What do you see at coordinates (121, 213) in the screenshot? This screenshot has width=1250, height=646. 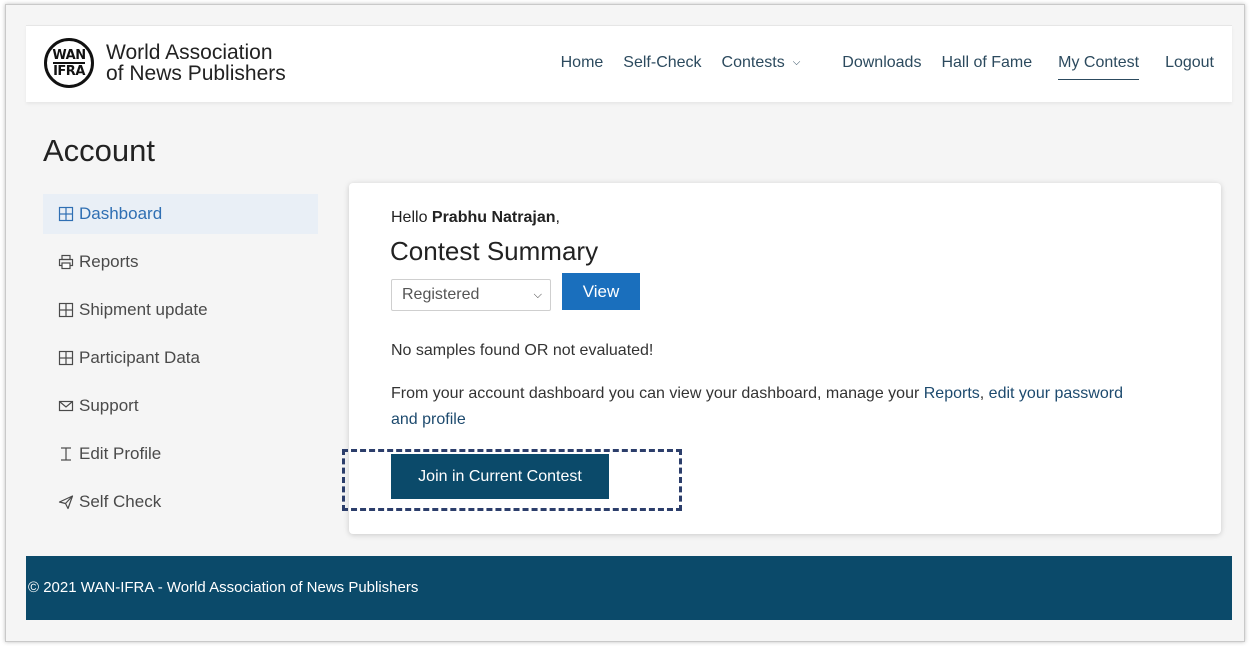 I see `sidebar-item-label: Dashboard` at bounding box center [121, 213].